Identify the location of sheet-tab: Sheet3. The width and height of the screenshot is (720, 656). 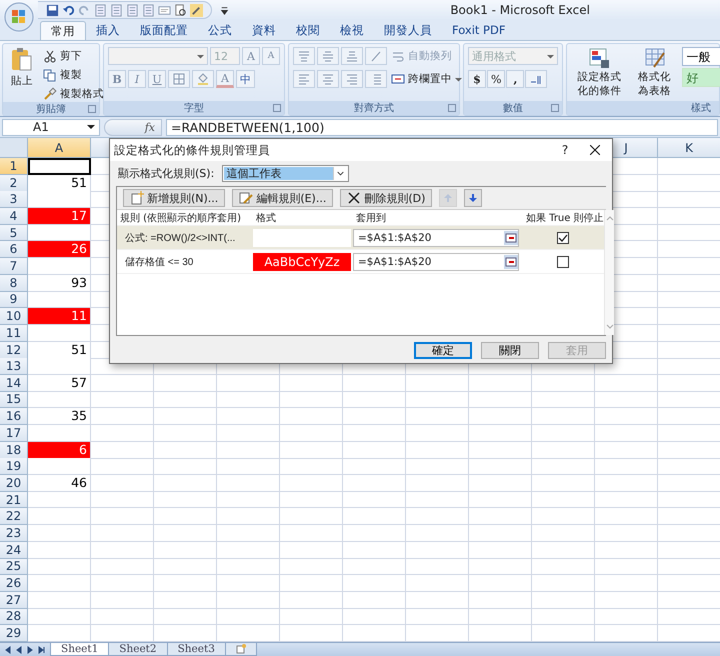
(196, 649).